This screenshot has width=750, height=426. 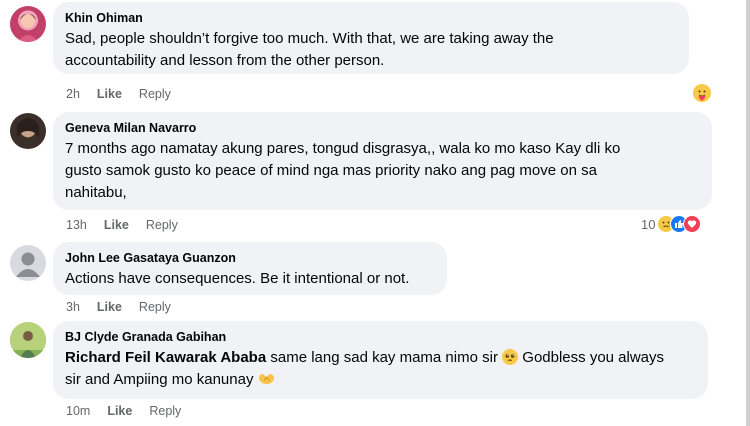 What do you see at coordinates (380, 380) in the screenshot?
I see `comment-text-line: sir and Ampiing mo kanunay` at bounding box center [380, 380].